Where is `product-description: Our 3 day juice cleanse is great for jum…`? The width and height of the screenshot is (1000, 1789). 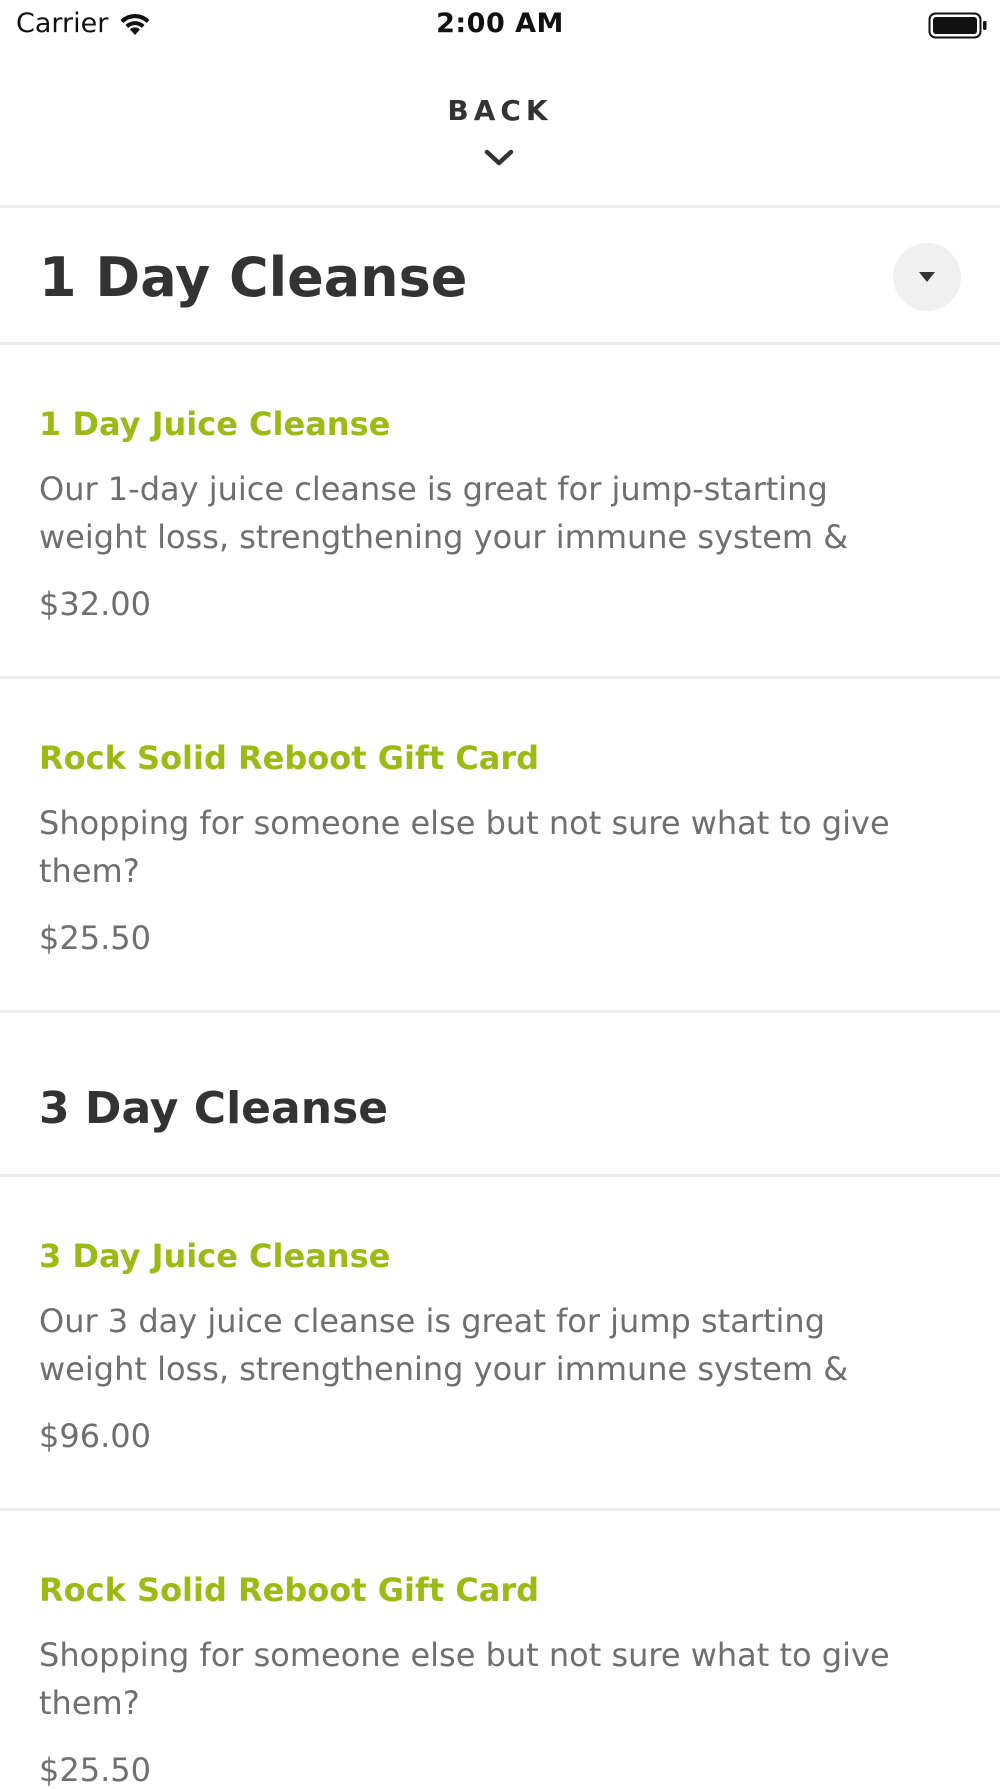 product-description: Our 3 day juice cleanse is great for jum… is located at coordinates (444, 1345).